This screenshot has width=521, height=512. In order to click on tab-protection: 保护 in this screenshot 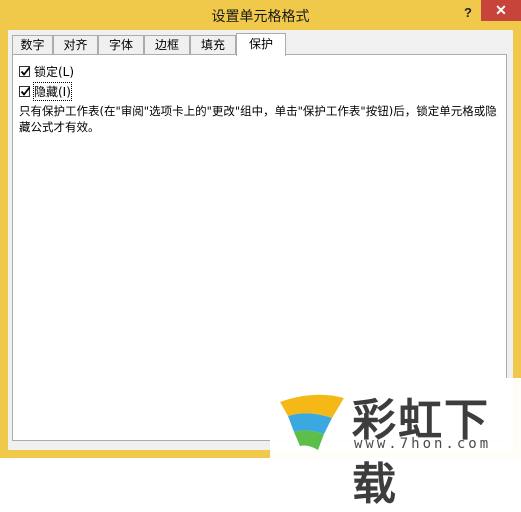, I will do `click(261, 44)`.